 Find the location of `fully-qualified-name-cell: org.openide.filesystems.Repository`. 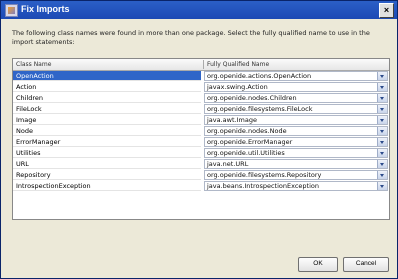

fully-qualified-name-cell: org.openide.filesystems.Repository is located at coordinates (296, 175).